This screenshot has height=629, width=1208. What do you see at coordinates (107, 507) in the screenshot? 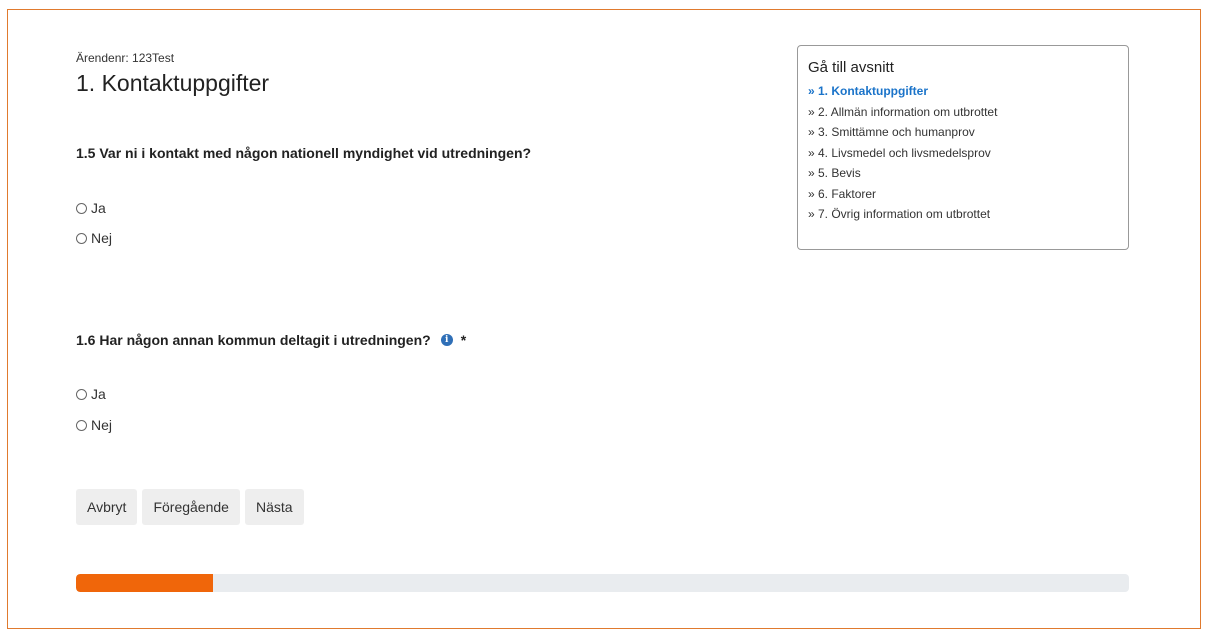
I see `cancel-button: Avbryt` at bounding box center [107, 507].